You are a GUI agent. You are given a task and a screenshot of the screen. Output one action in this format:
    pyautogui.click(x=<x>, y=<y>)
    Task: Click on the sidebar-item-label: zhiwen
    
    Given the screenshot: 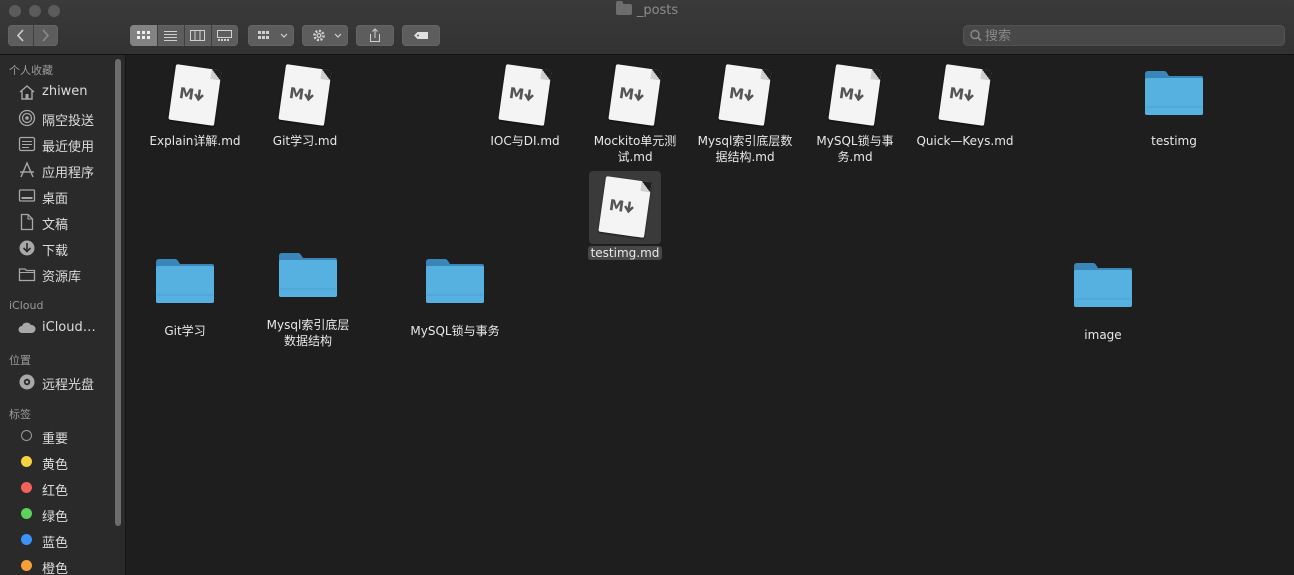 What is the action you would take?
    pyautogui.click(x=65, y=91)
    